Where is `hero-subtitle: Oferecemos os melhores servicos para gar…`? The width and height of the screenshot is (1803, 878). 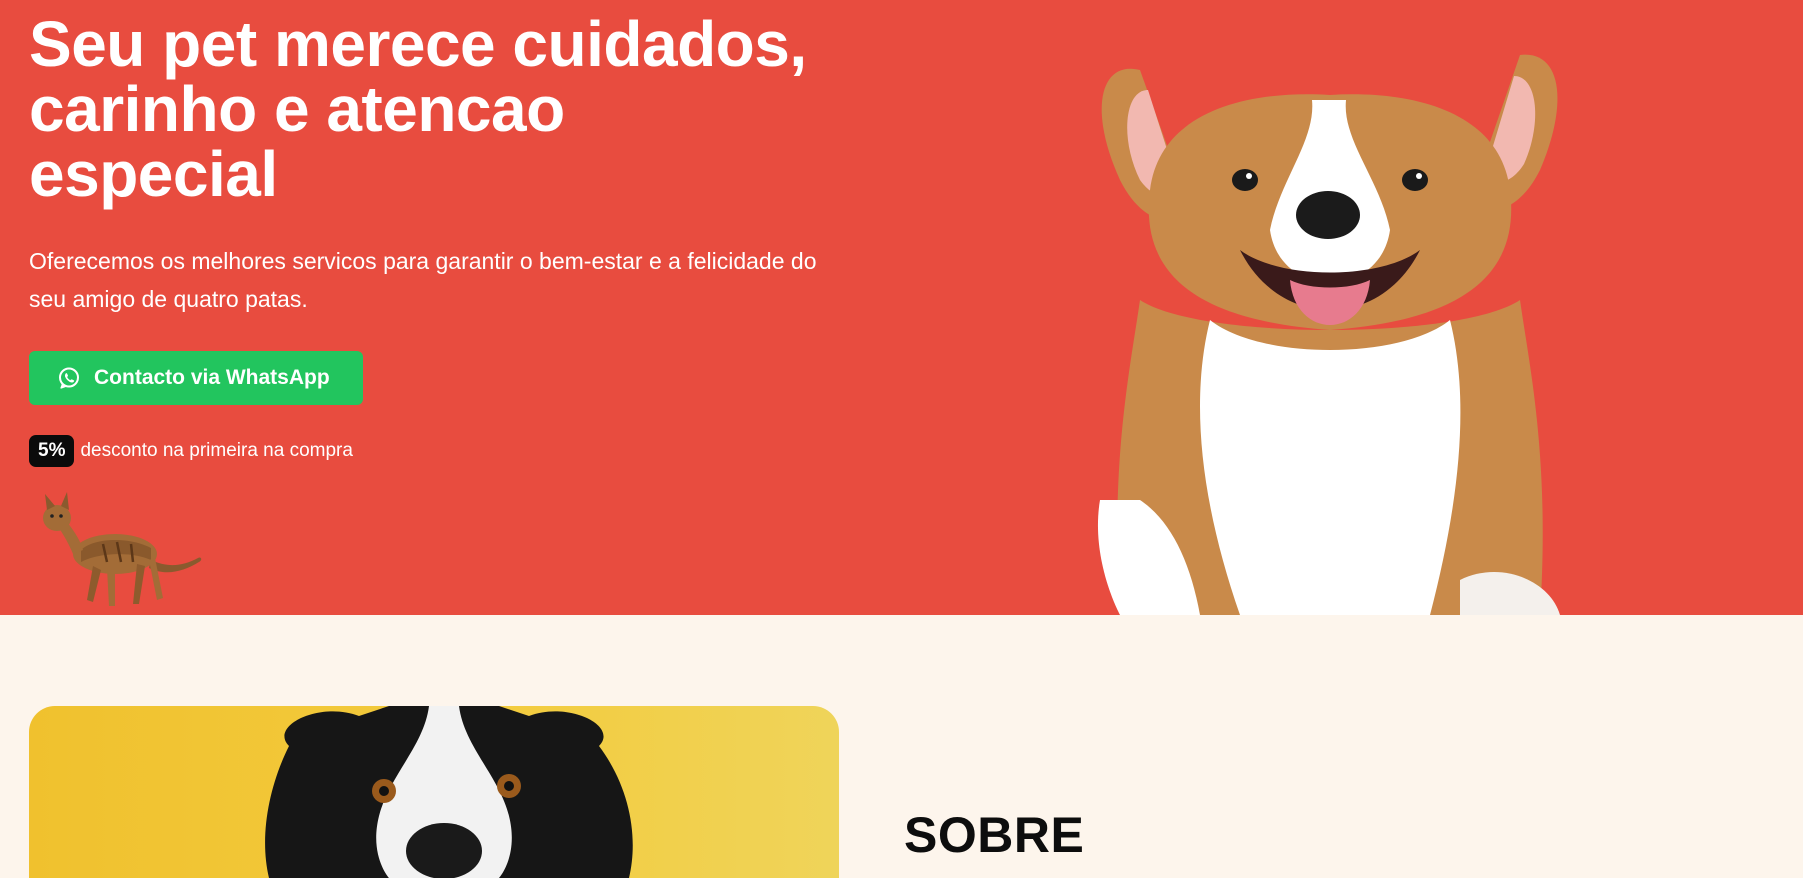 hero-subtitle: Oferecemos os melhores servicos para gar… is located at coordinates (423, 280).